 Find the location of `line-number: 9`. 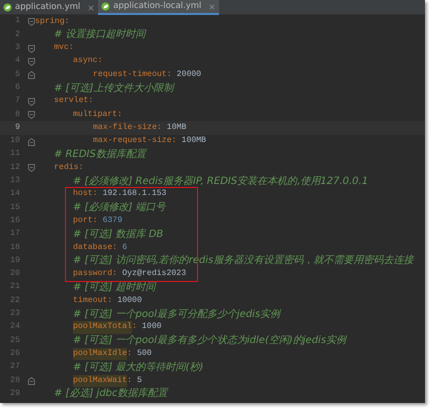

line-number: 9 is located at coordinates (17, 128).